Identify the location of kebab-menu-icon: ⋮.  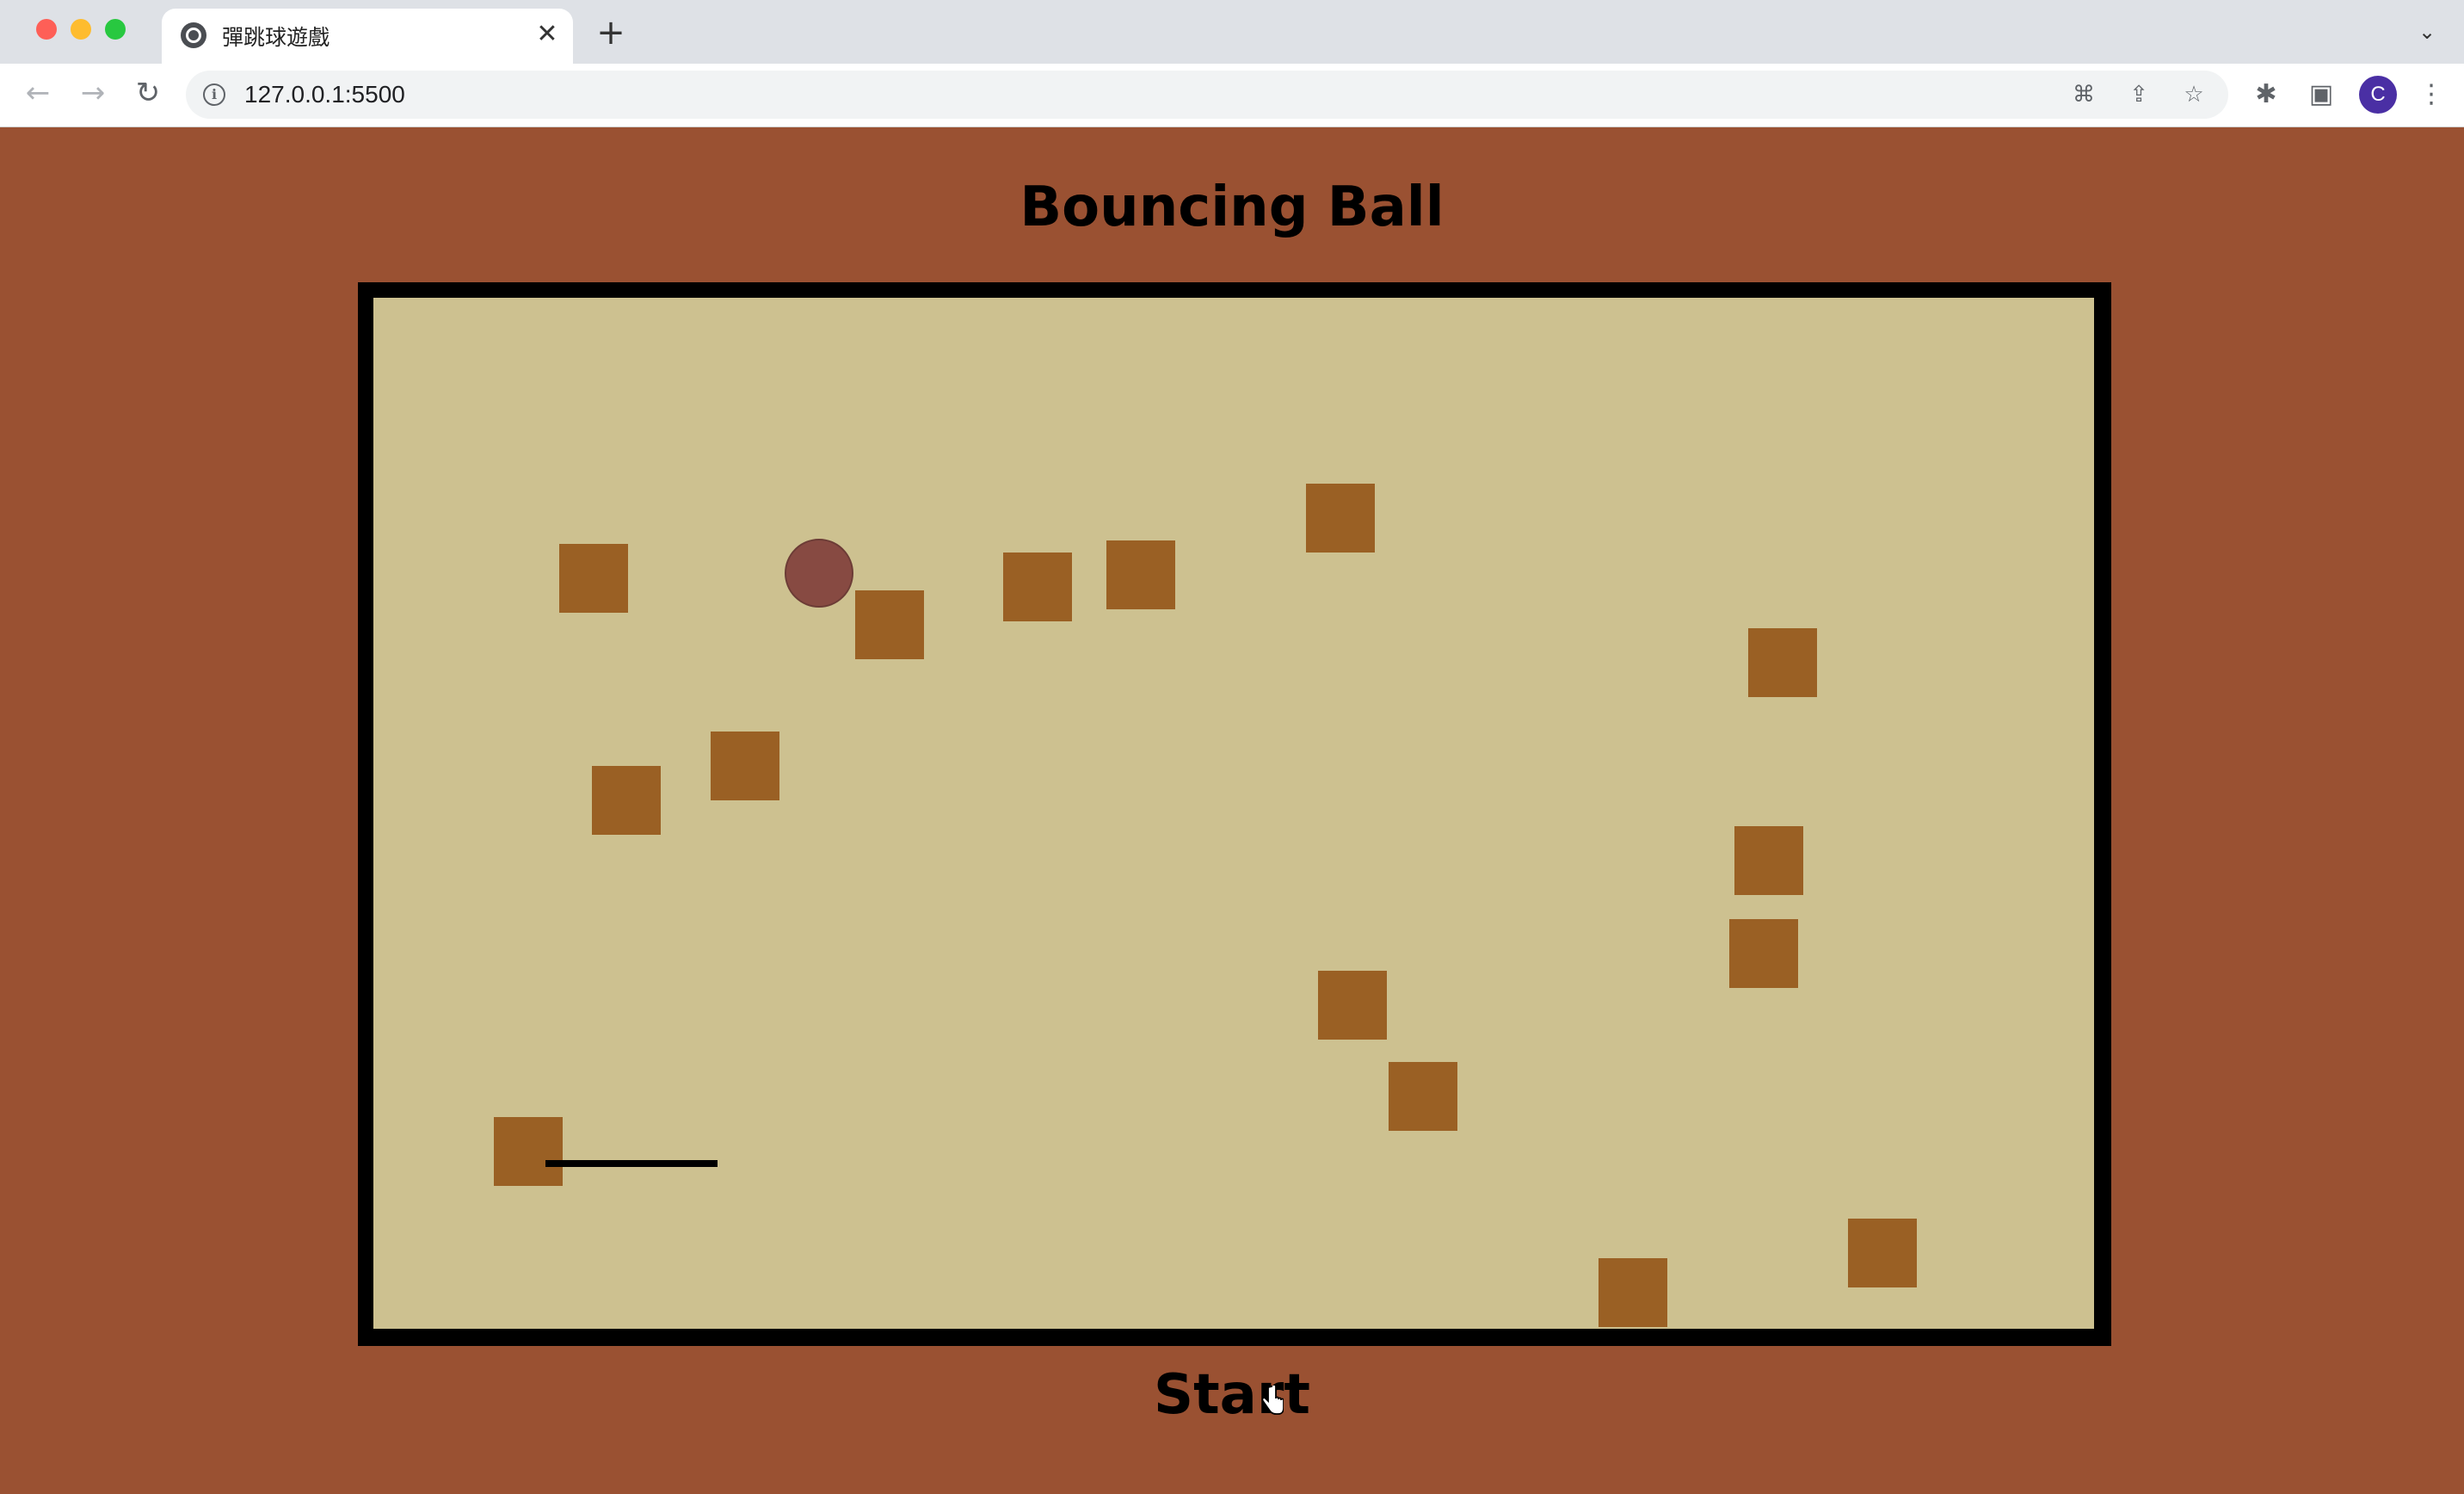
(2431, 94).